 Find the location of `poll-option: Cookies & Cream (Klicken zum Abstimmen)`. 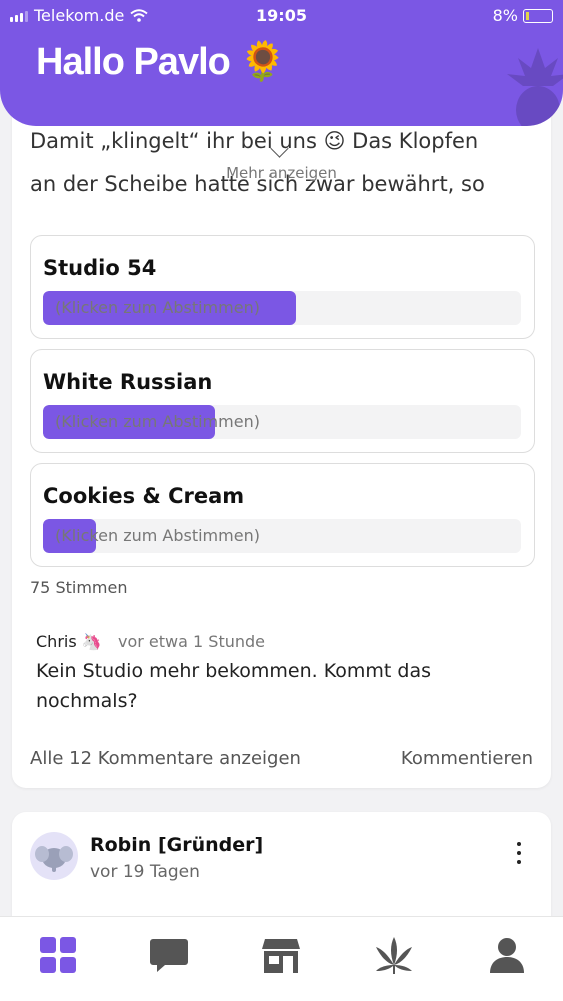

poll-option: Cookies & Cream (Klicken zum Abstimmen) is located at coordinates (282, 515).